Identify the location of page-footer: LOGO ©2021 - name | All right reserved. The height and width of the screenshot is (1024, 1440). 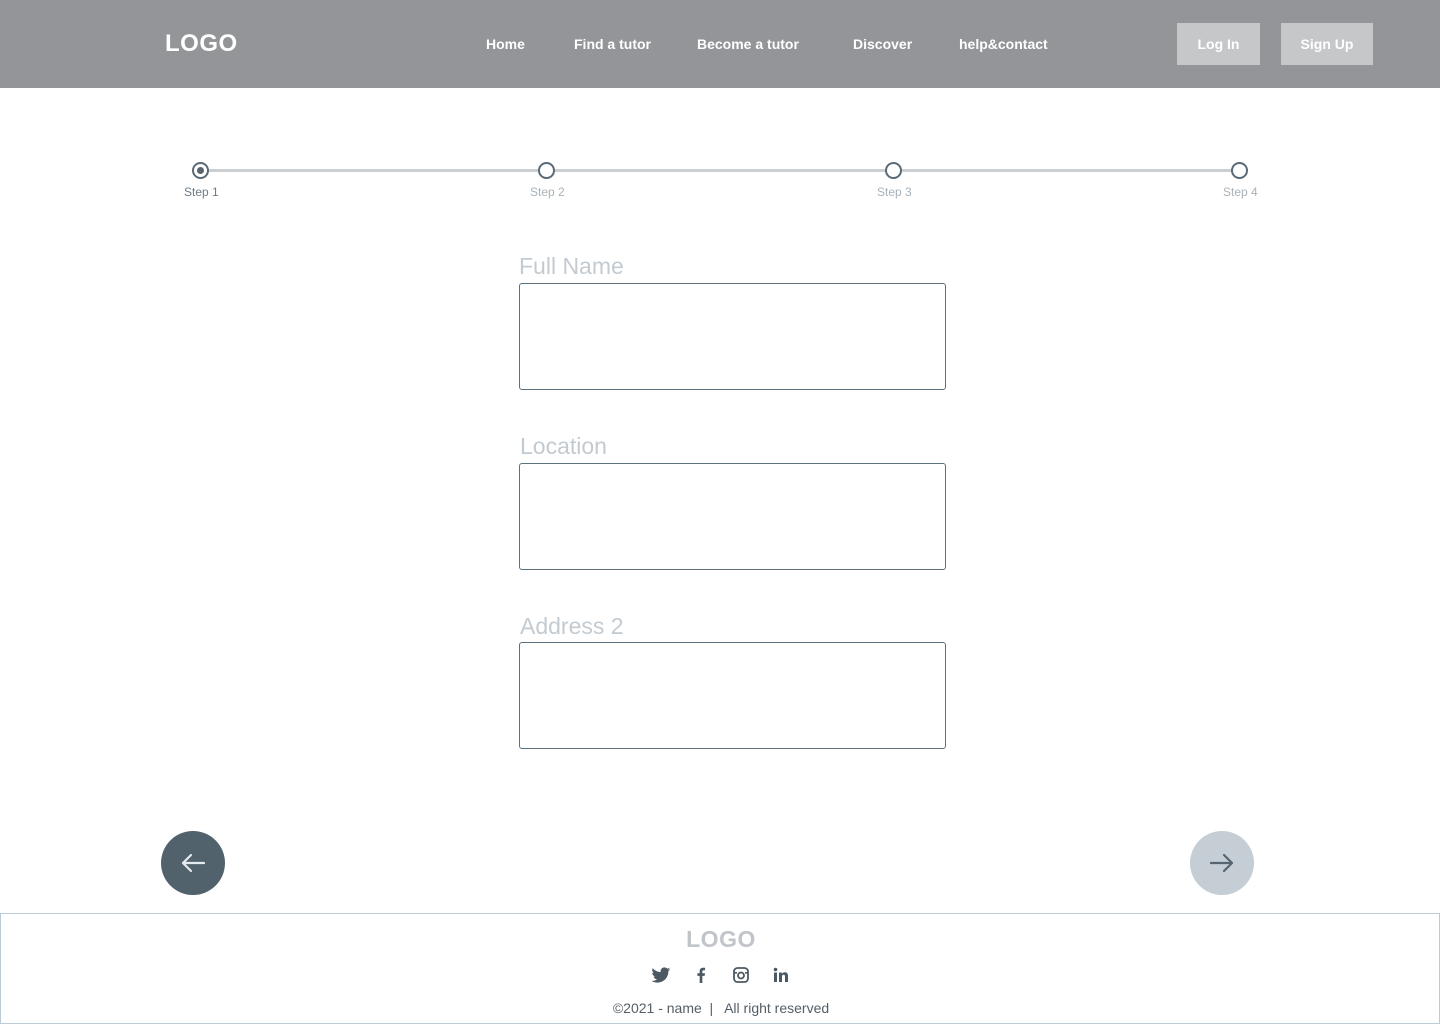
(720, 968).